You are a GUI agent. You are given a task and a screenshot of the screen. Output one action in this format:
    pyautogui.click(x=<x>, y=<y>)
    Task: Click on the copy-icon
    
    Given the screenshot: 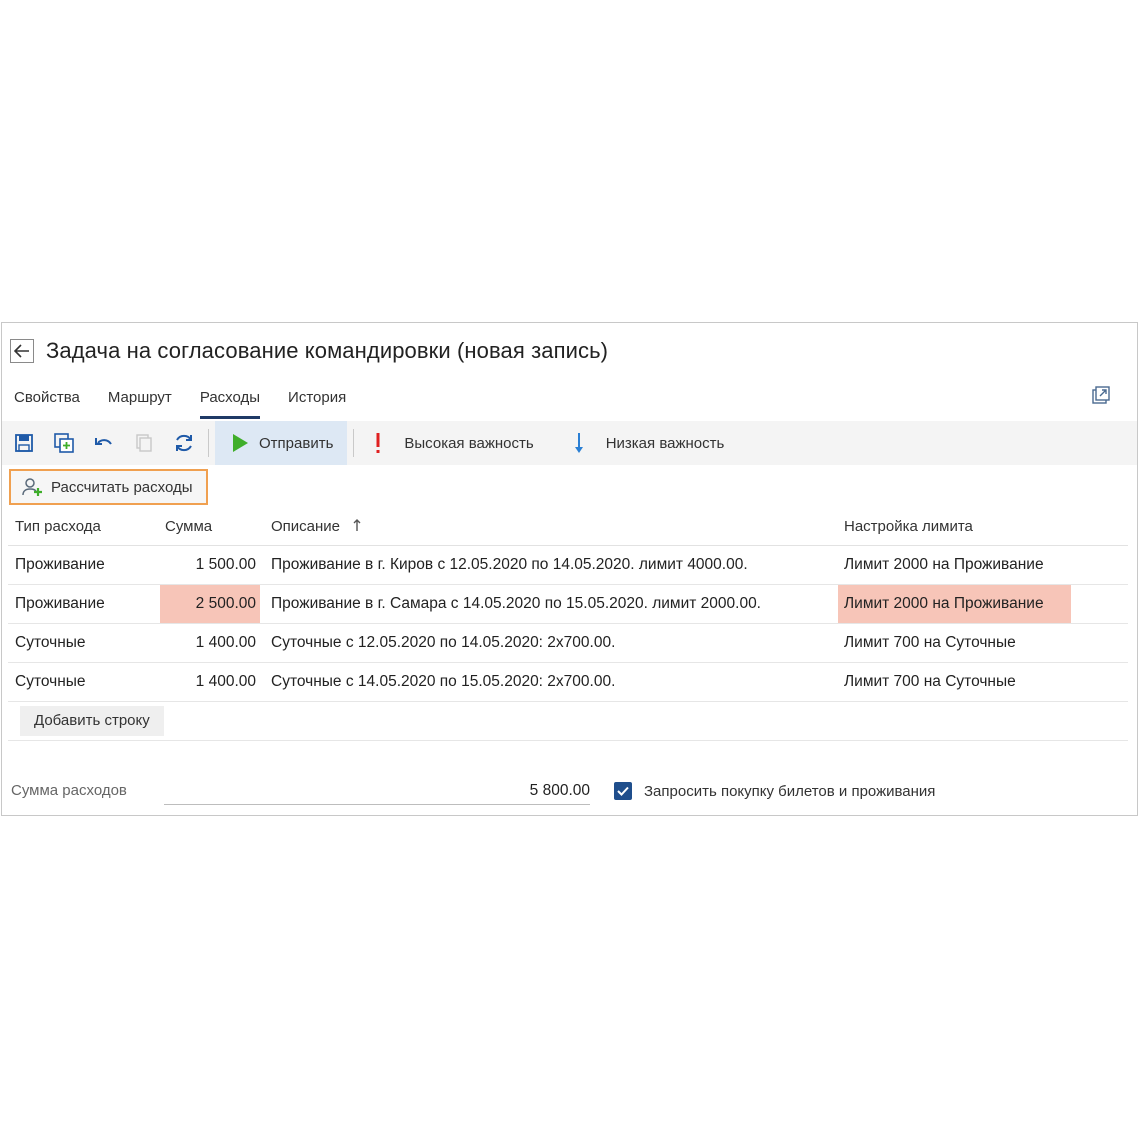 What is the action you would take?
    pyautogui.click(x=144, y=443)
    